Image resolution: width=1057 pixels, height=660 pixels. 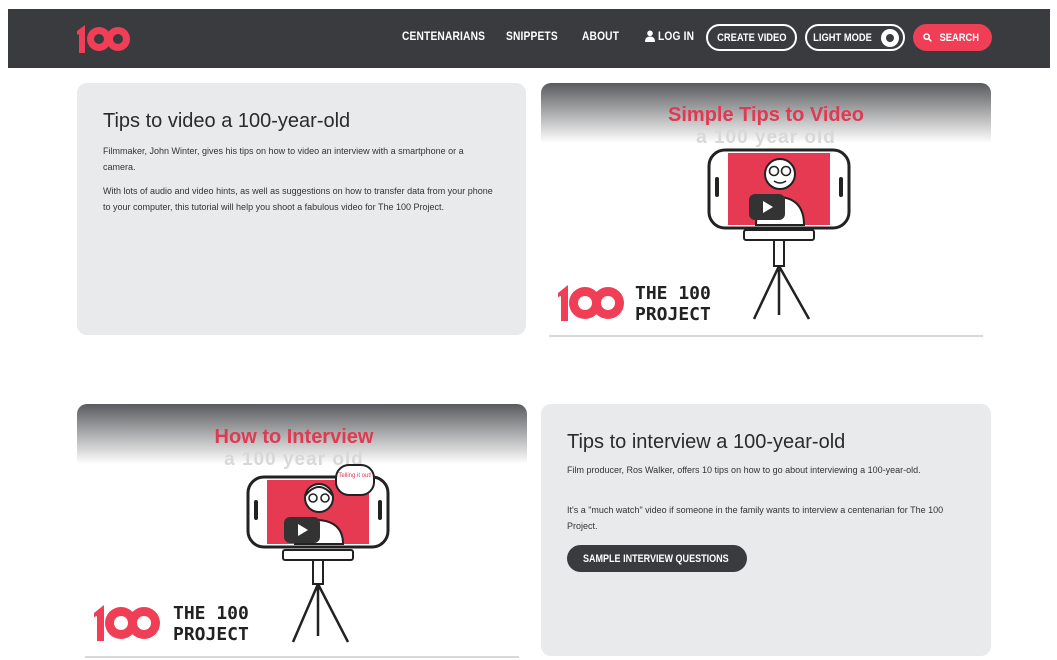 I want to click on card-title: Tips to video a 100-year-old, so click(x=227, y=121).